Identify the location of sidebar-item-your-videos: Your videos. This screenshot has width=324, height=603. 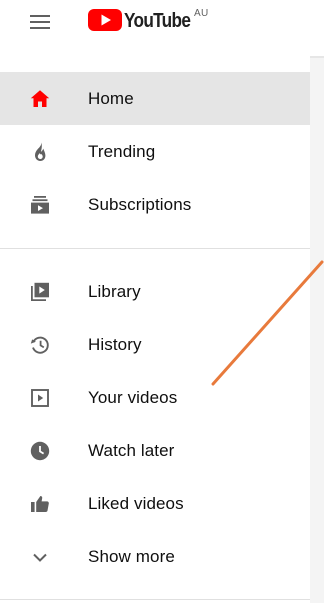
(155, 397).